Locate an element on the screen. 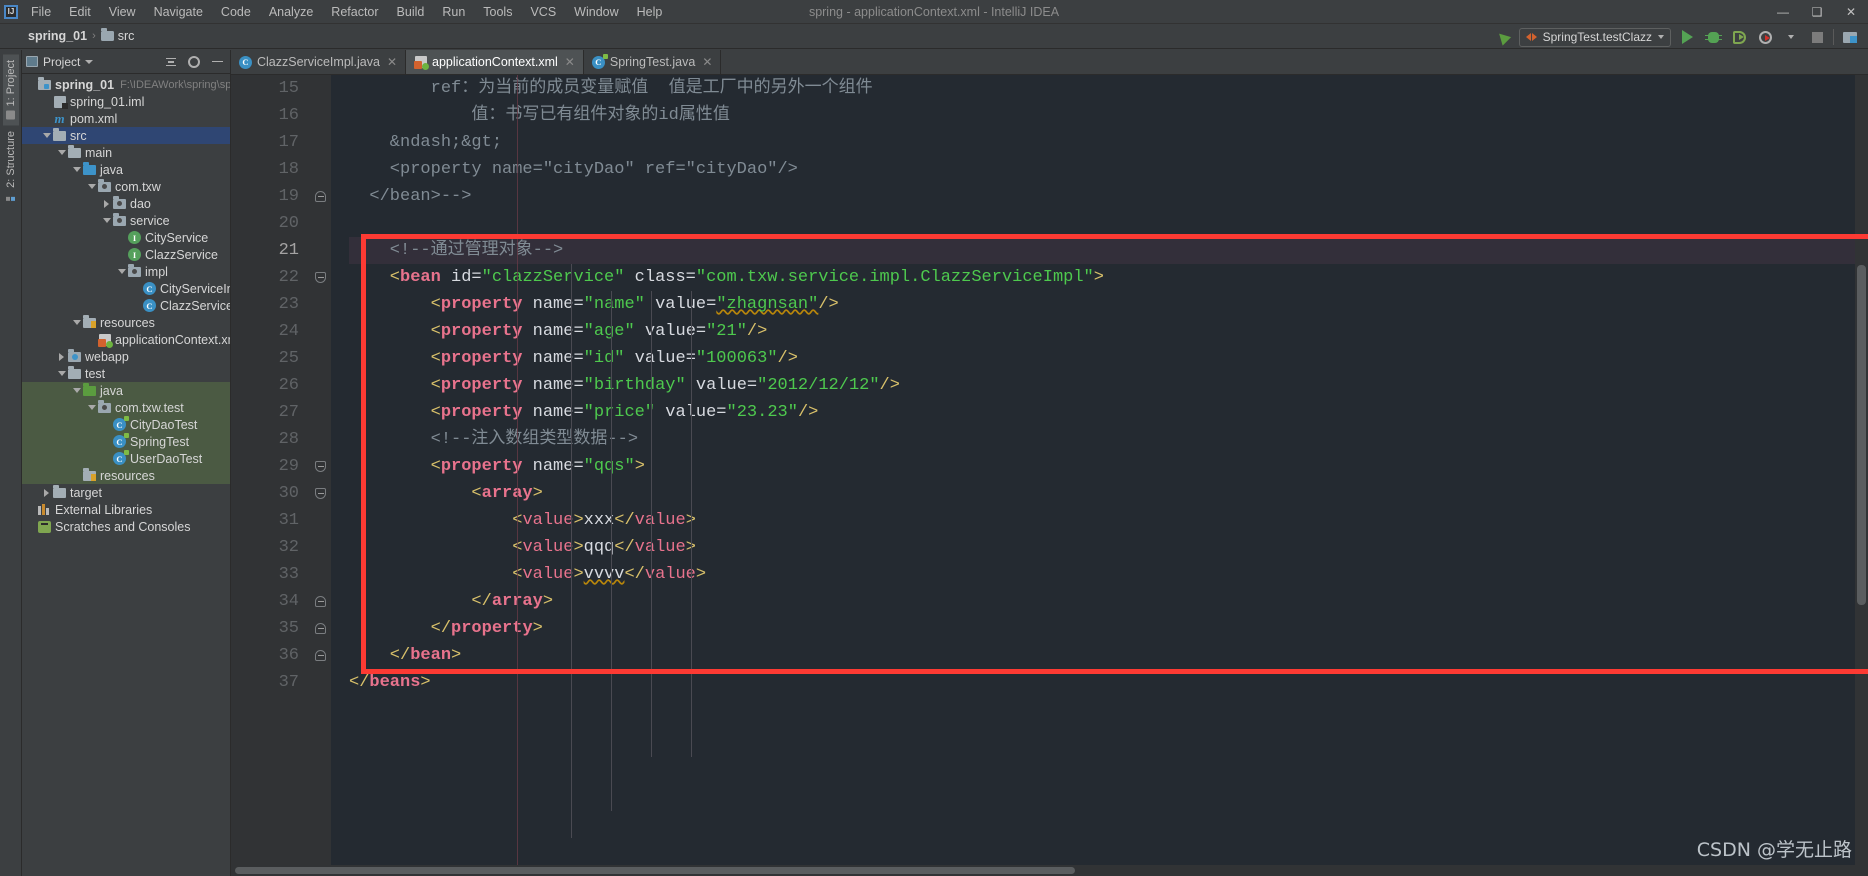 Image resolution: width=1868 pixels, height=876 pixels. breadcrumb-src: src is located at coordinates (117, 35).